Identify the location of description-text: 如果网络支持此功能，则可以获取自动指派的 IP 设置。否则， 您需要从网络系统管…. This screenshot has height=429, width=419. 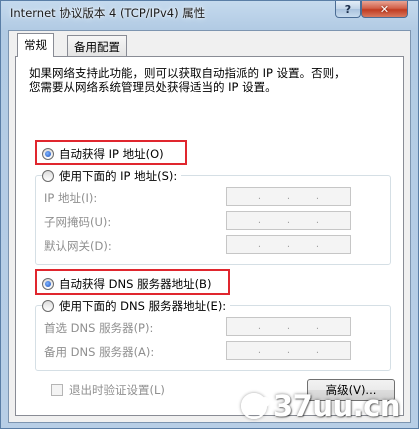
(211, 80).